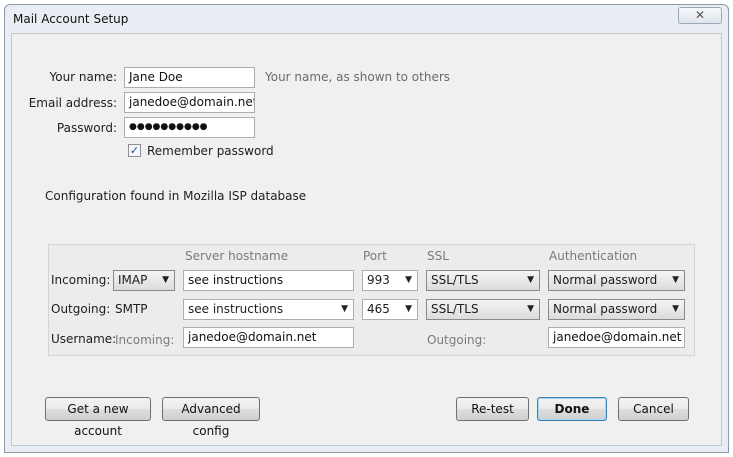 This screenshot has height=457, width=733. I want to click on window-title: Mail Account Setup, so click(71, 19).